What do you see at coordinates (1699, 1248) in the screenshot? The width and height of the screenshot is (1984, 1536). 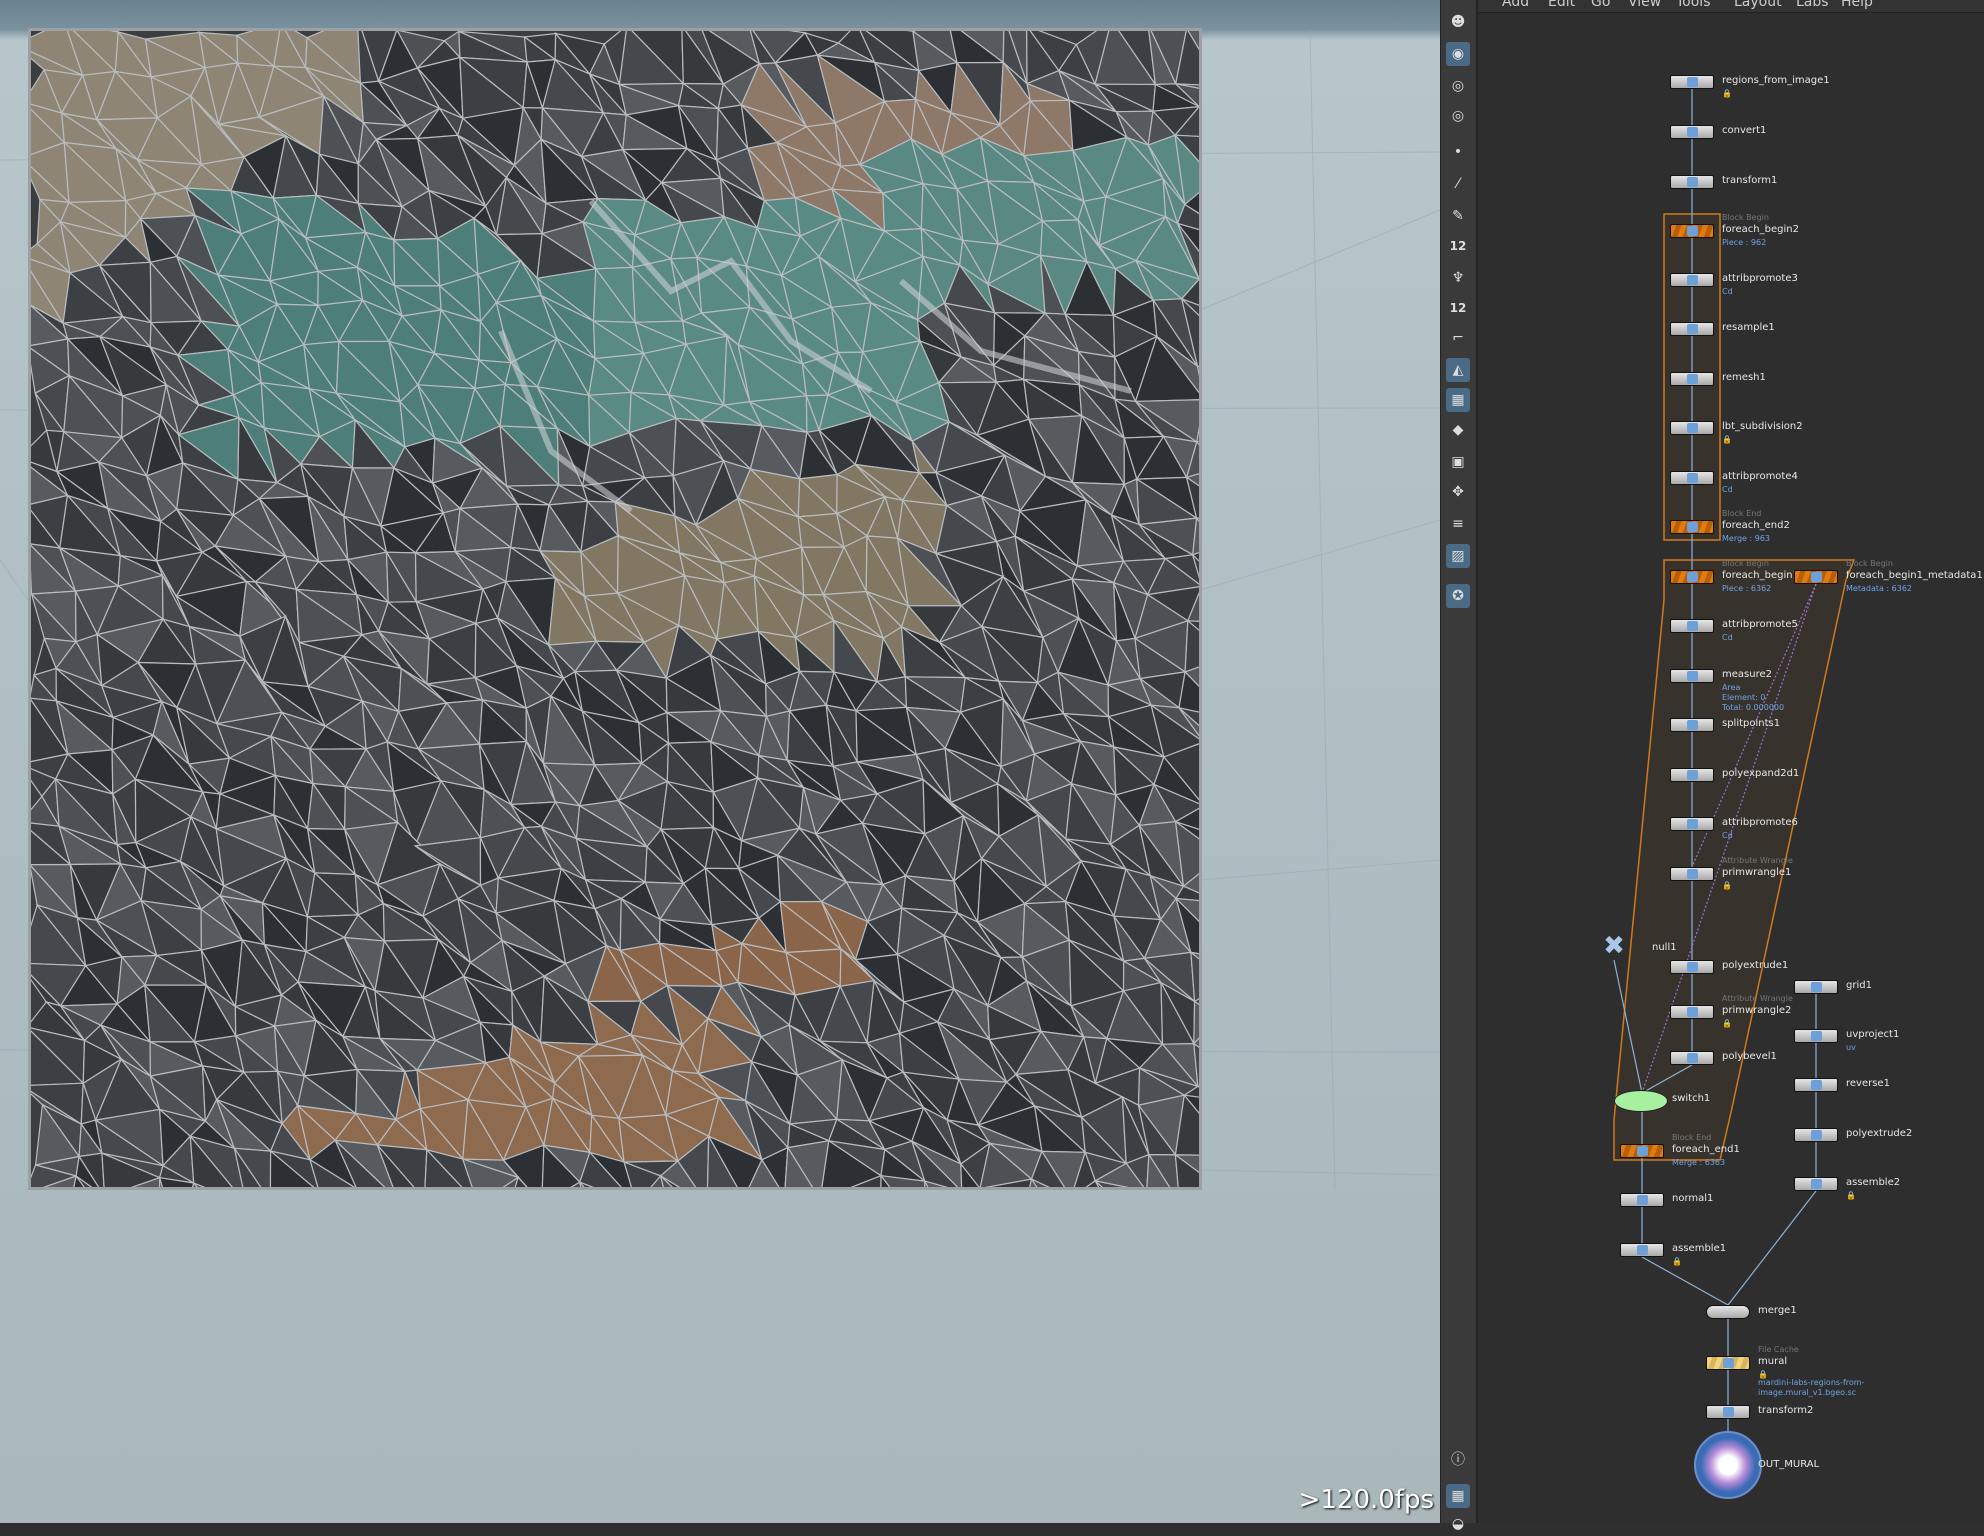 I see `node-label: assemble1` at bounding box center [1699, 1248].